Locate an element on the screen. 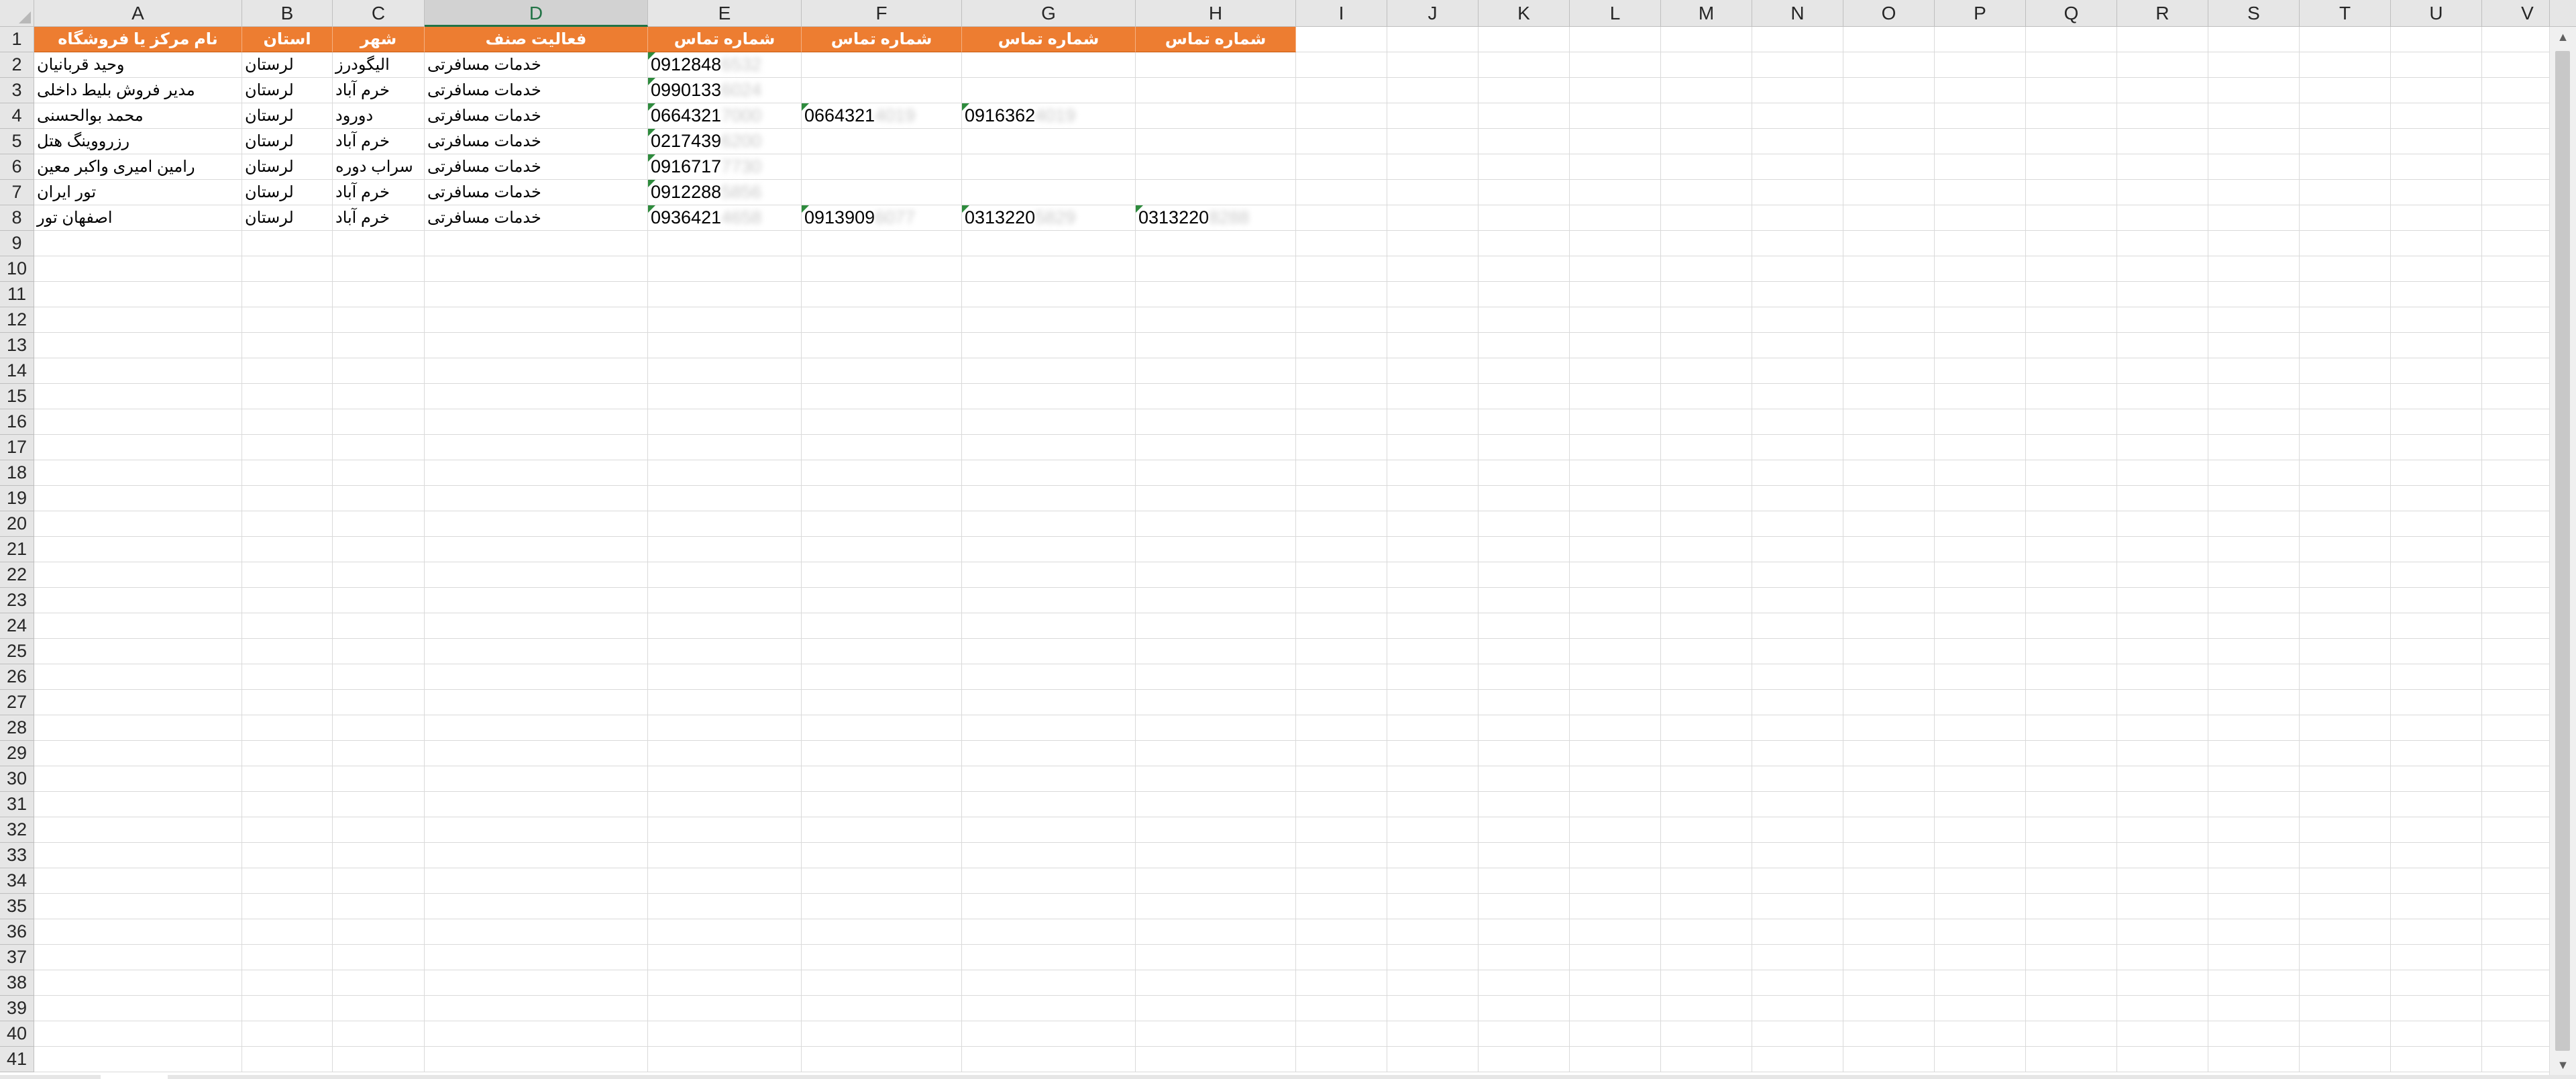 Image resolution: width=2576 pixels, height=1079 pixels. phone-number-cell: 09128486532 is located at coordinates (725, 65).